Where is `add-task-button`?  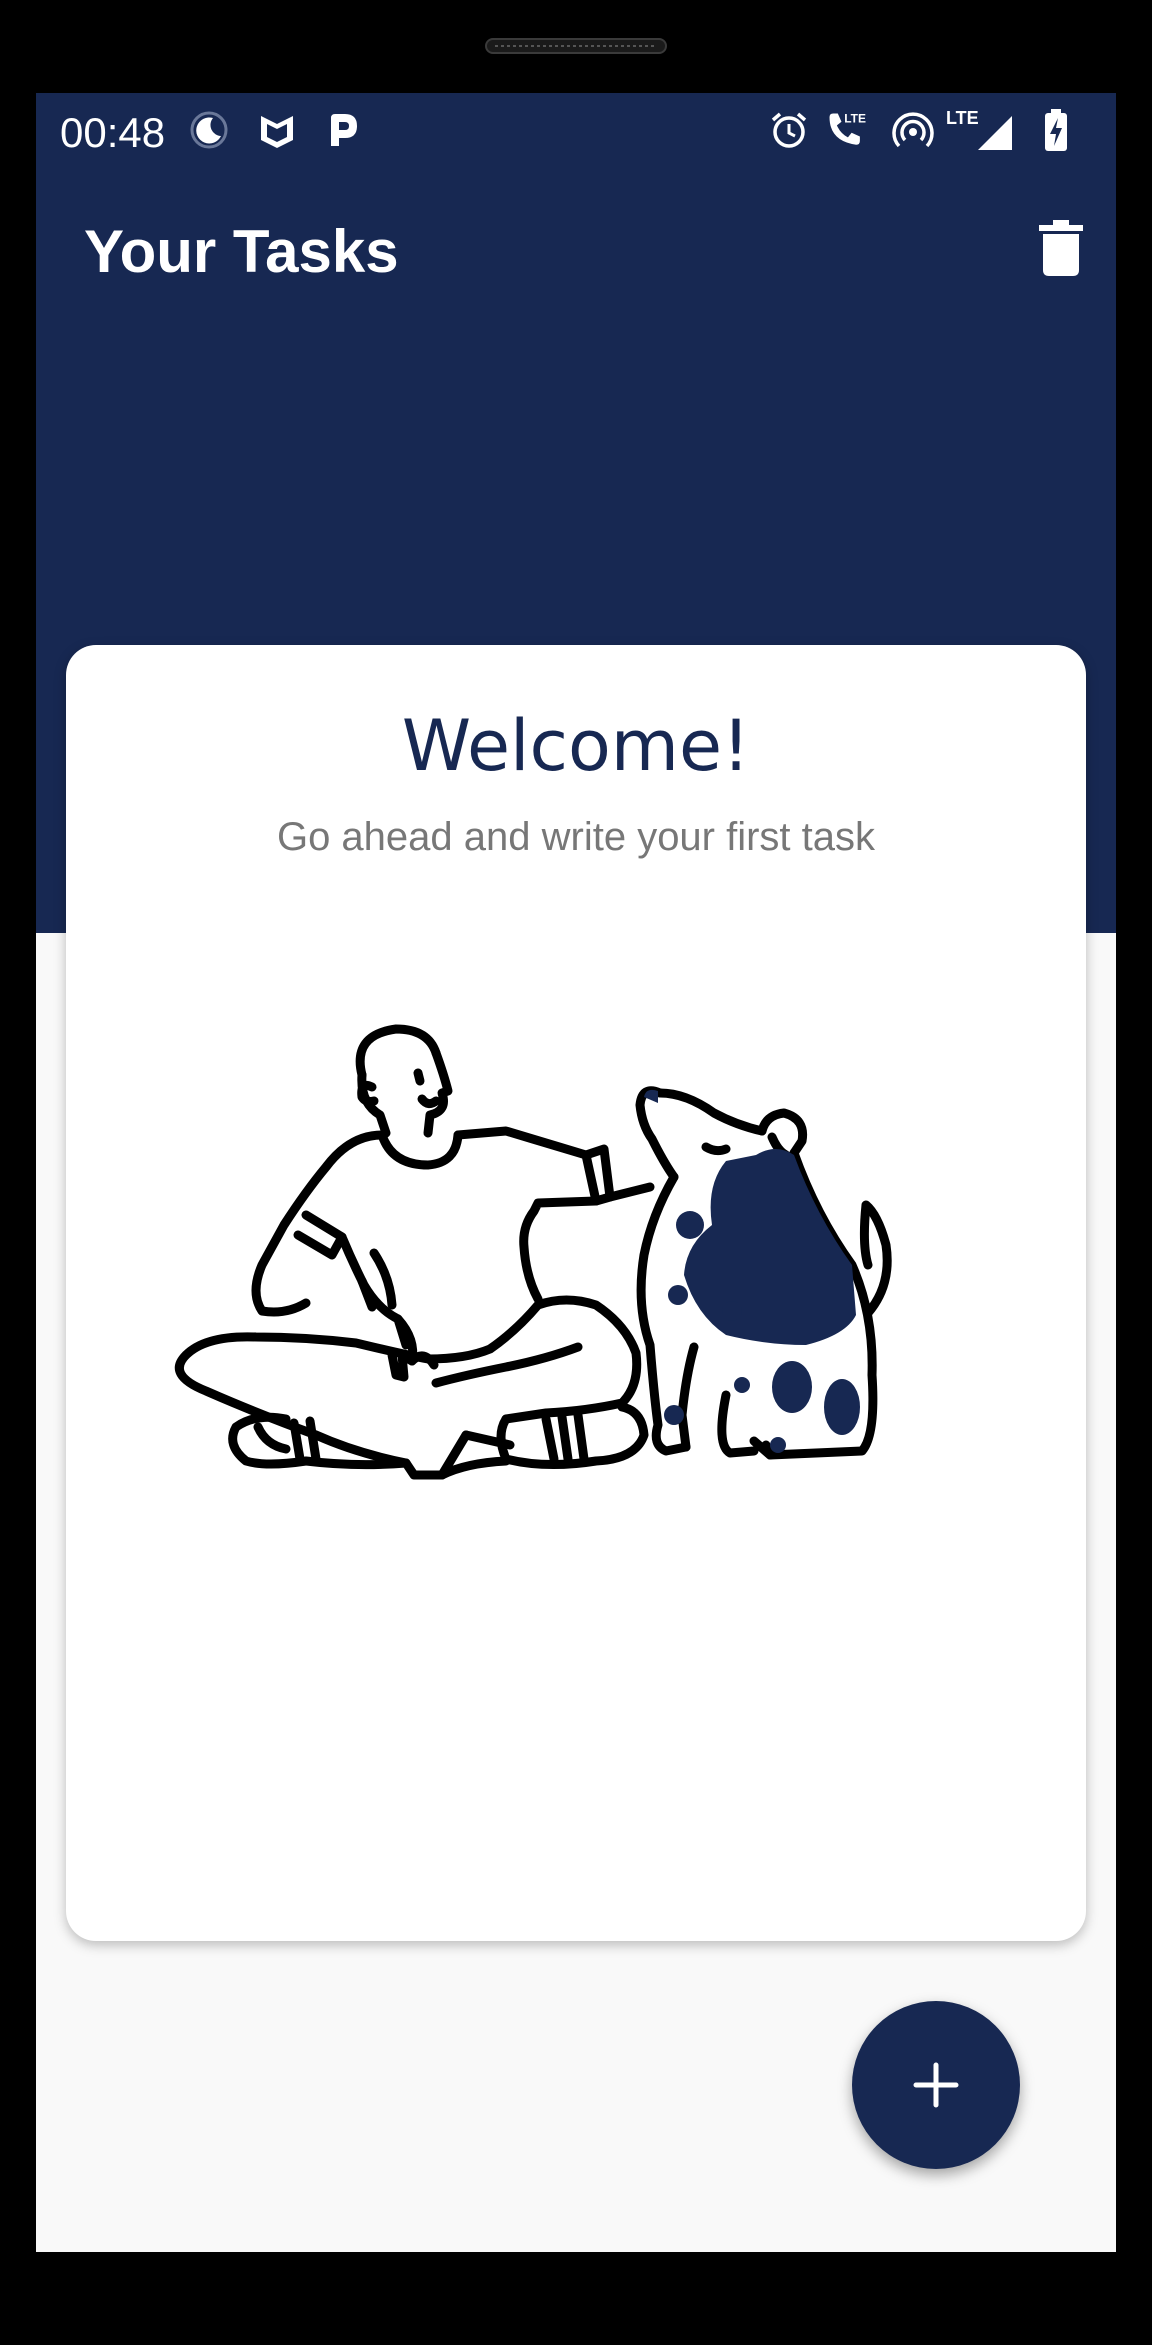
add-task-button is located at coordinates (936, 2085).